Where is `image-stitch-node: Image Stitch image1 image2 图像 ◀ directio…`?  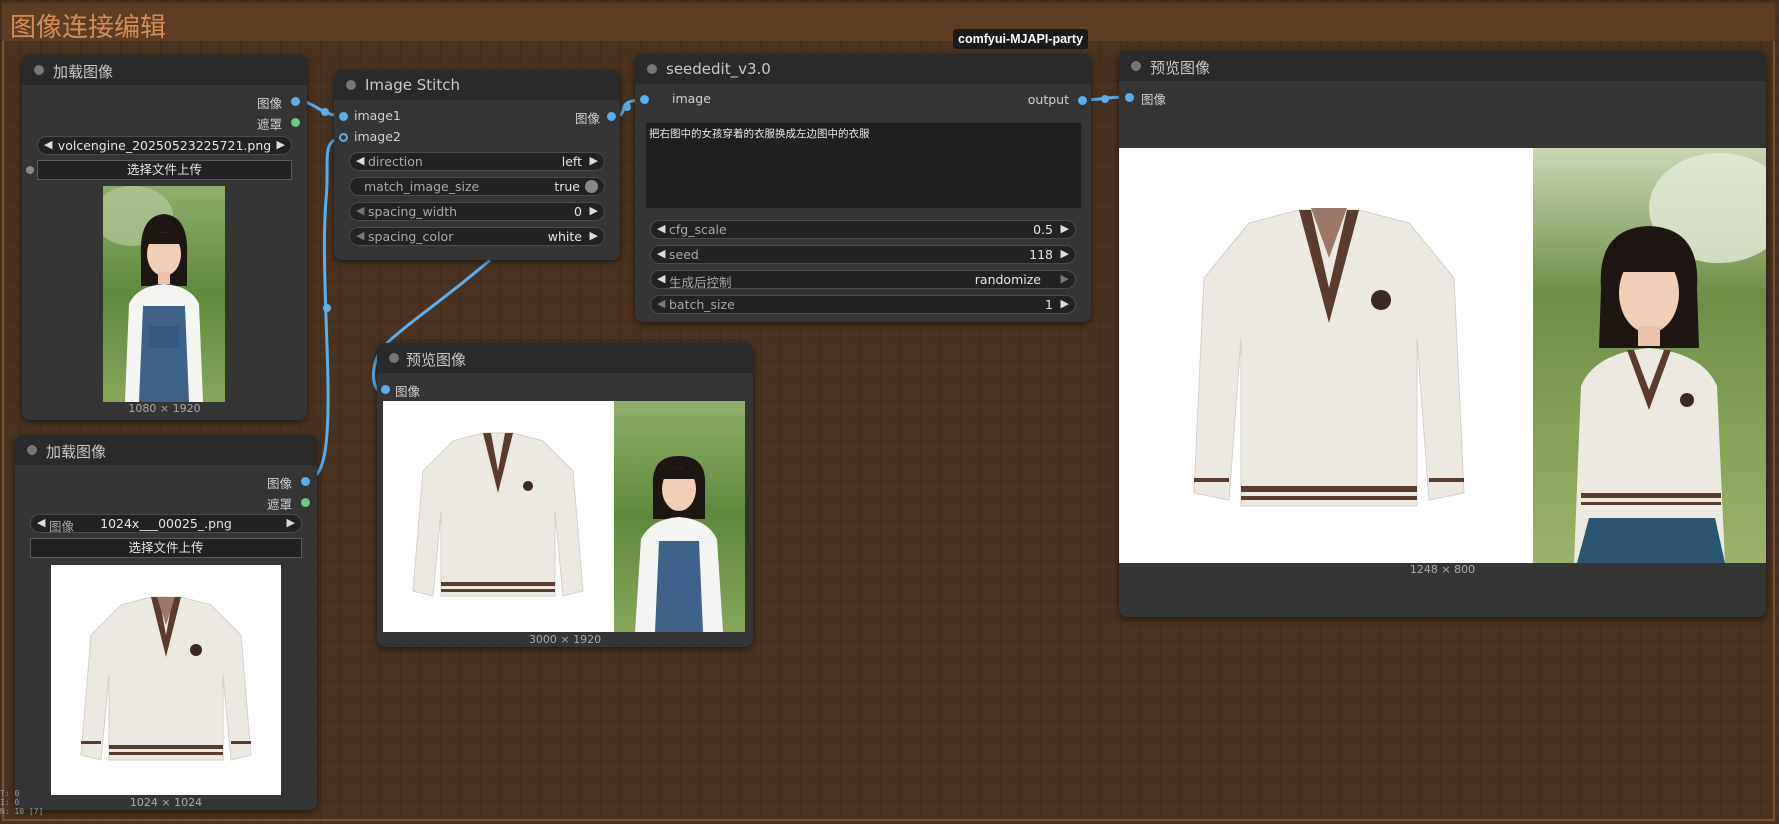 image-stitch-node: Image Stitch image1 image2 图像 ◀ directio… is located at coordinates (477, 165).